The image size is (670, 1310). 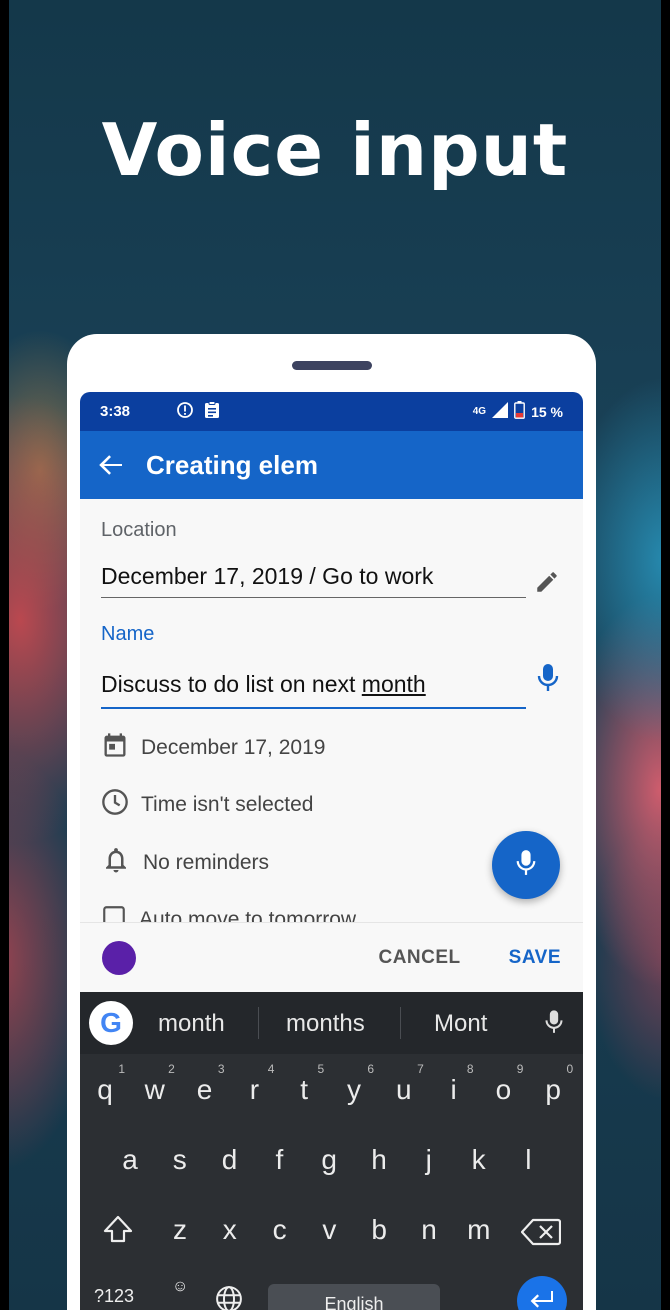 I want to click on key-label: c, so click(x=279, y=1229).